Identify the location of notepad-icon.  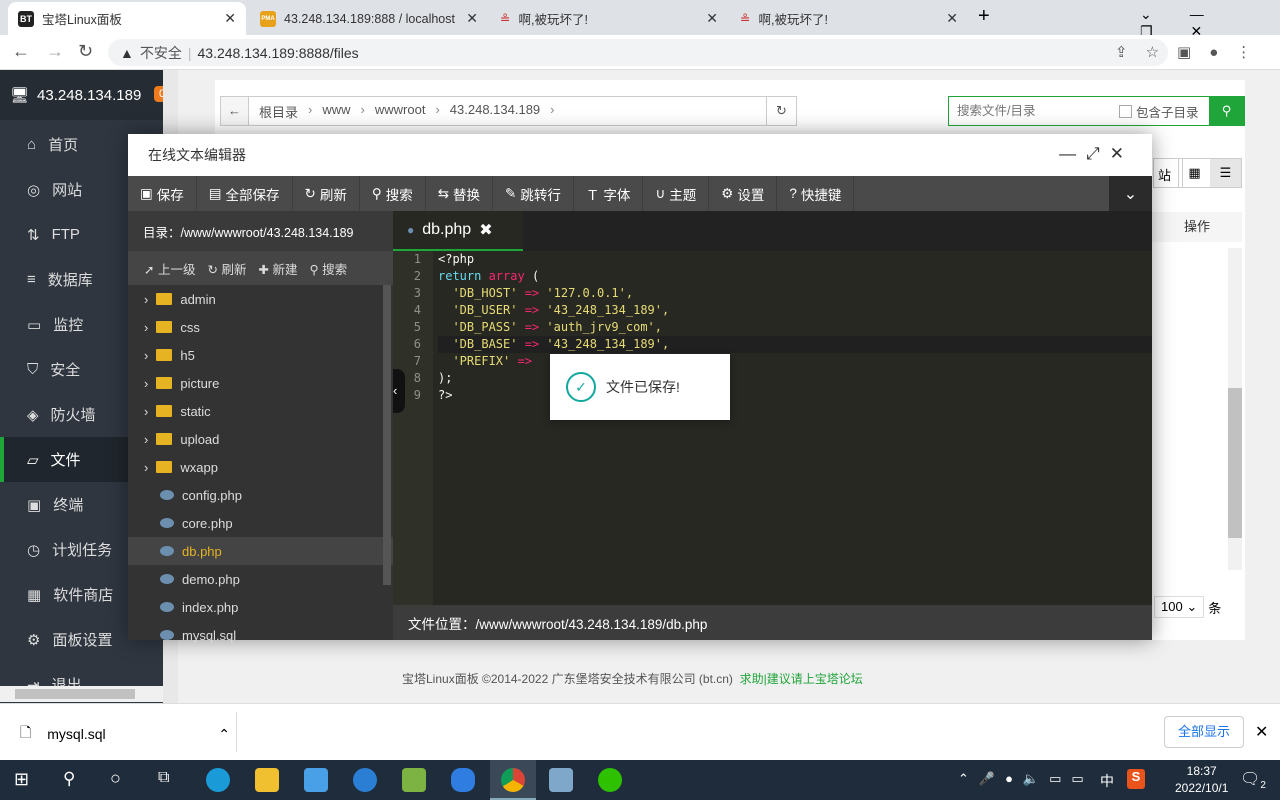
(414, 780).